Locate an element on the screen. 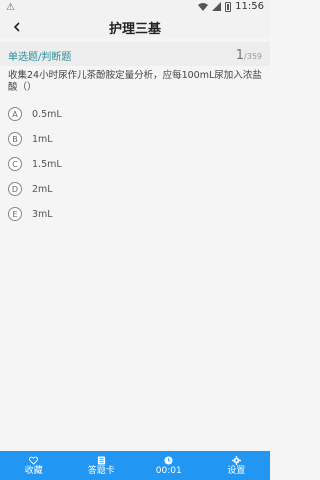 The image size is (320, 480). option-letter: D is located at coordinates (15, 189).